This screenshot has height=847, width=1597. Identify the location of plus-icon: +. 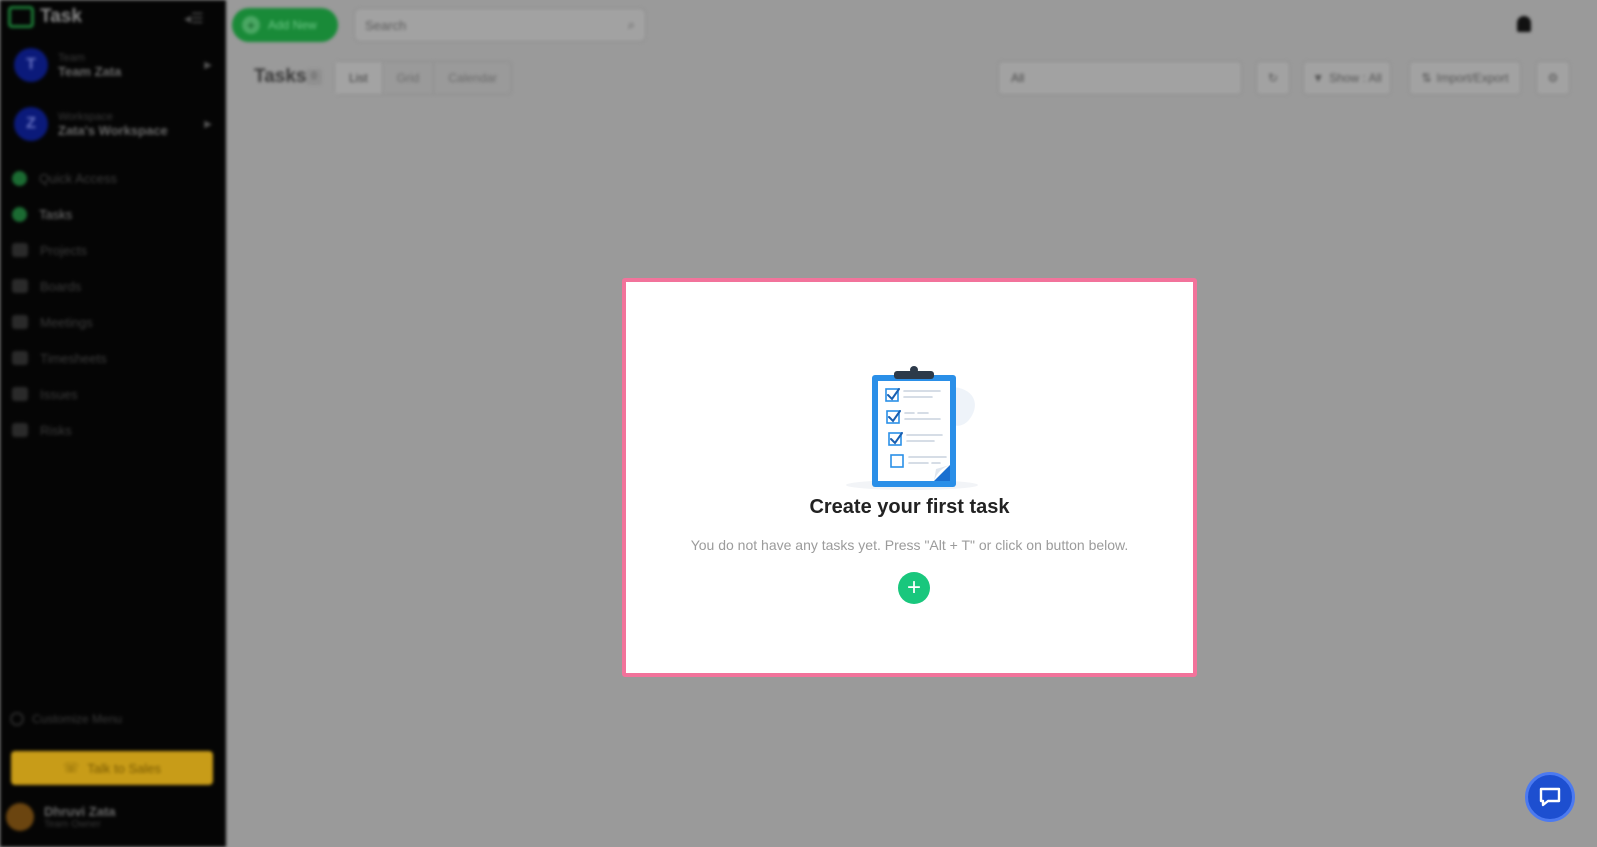
(913, 587).